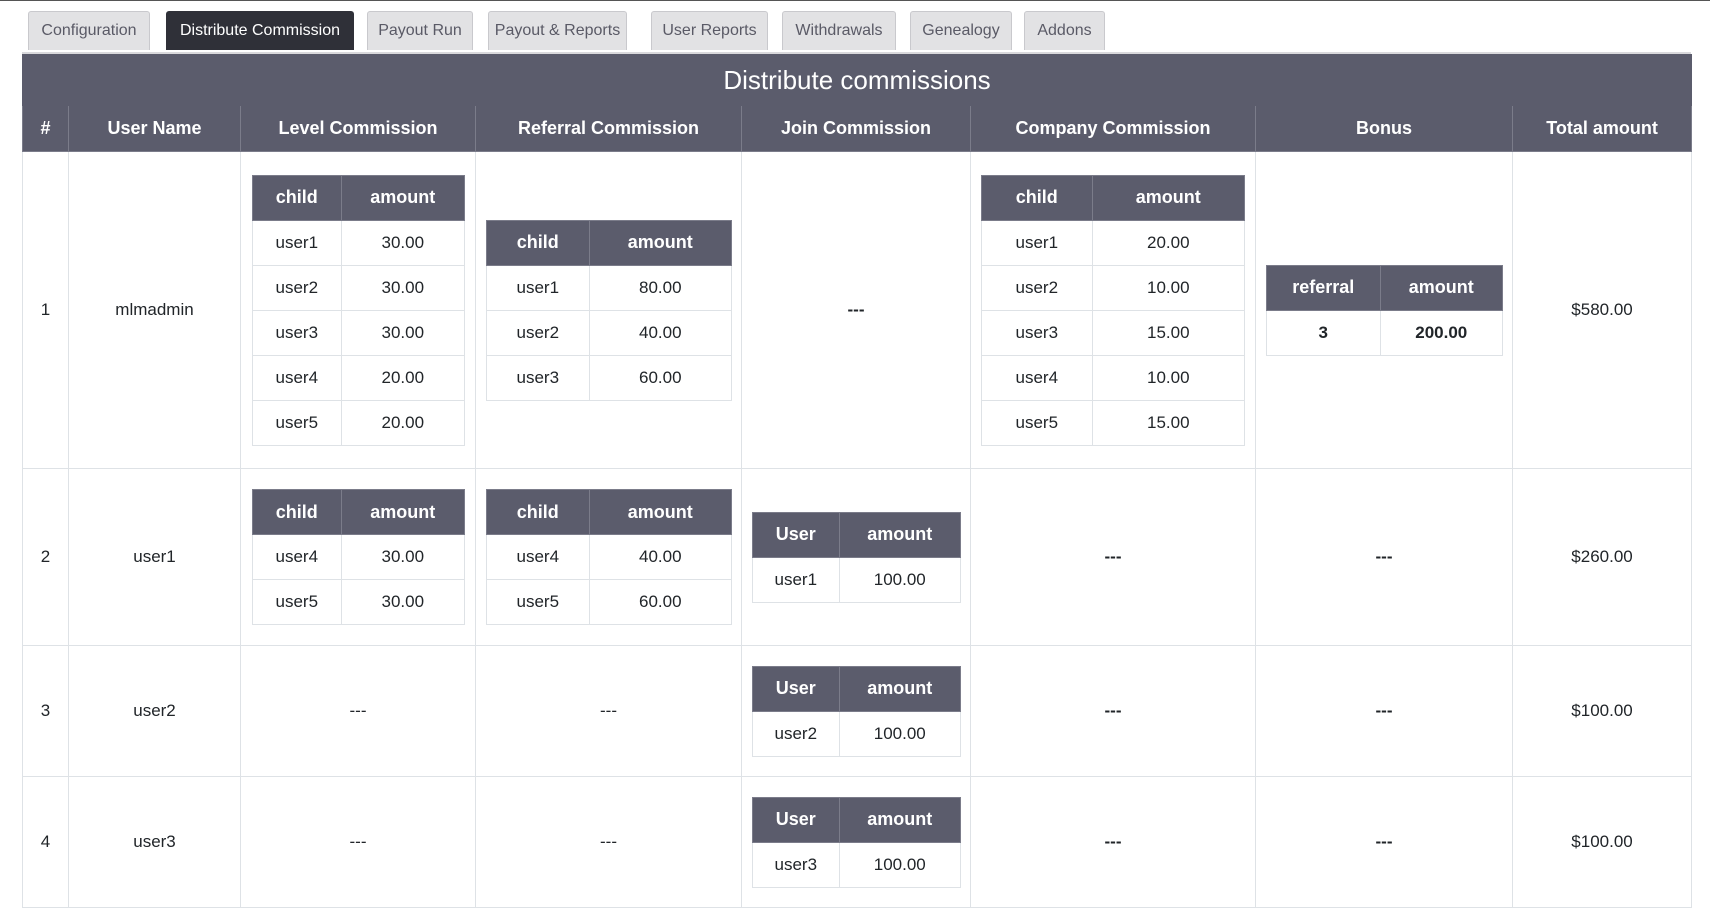 The image size is (1710, 908). I want to click on sub-row: user1 30.00, so click(358, 242).